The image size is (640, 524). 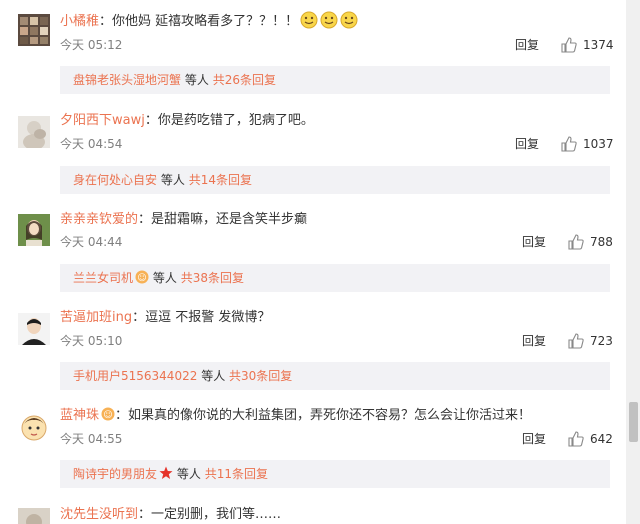 I want to click on username: 沈先生没听到, so click(x=99, y=514).